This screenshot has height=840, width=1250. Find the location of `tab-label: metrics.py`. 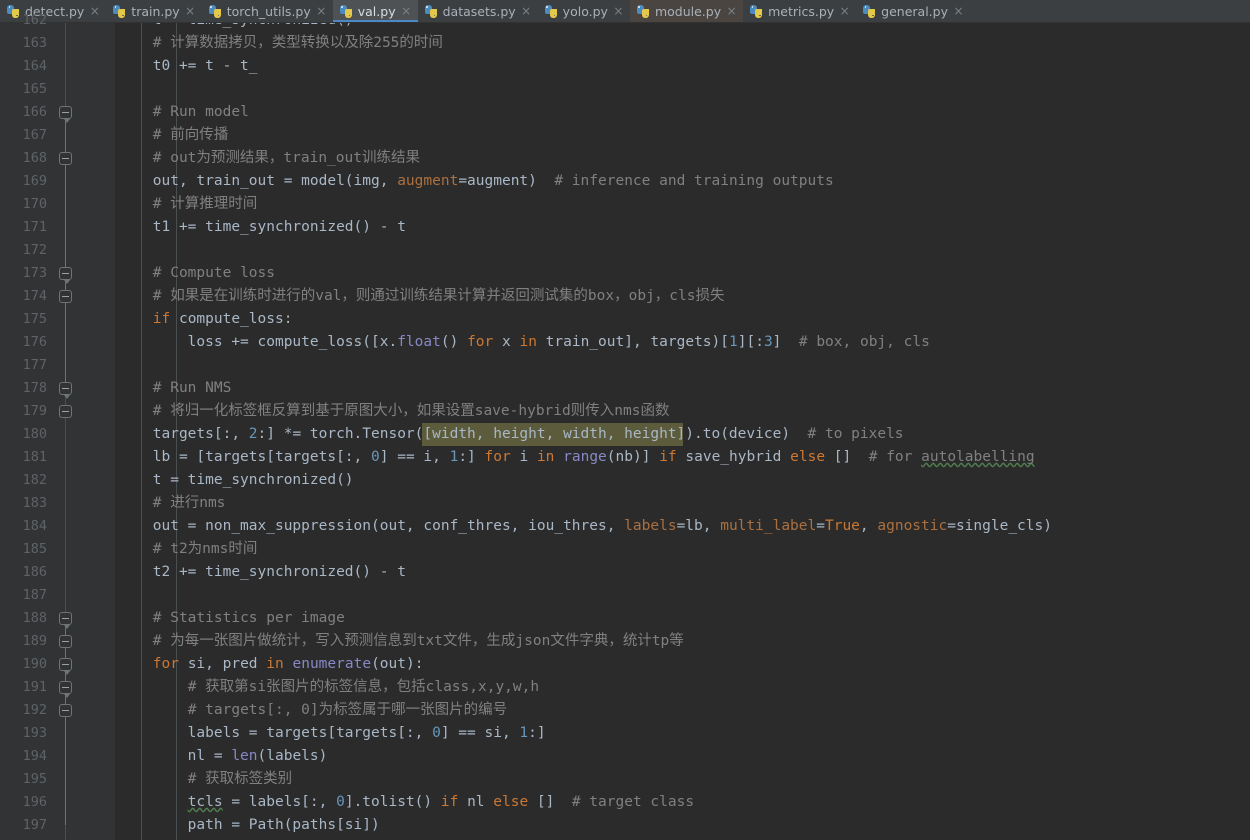

tab-label: metrics.py is located at coordinates (801, 11).